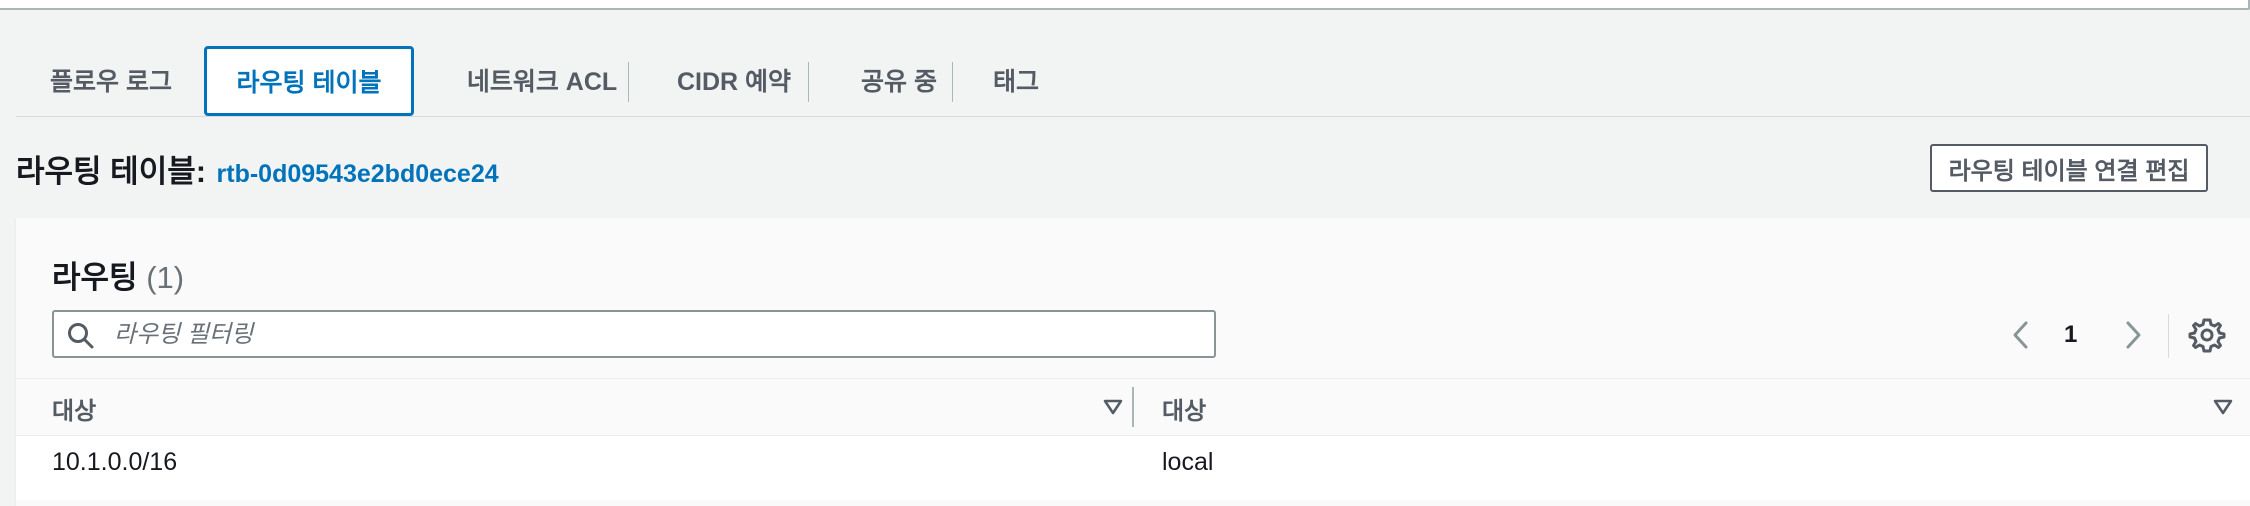 This screenshot has height=506, width=2250. I want to click on route-filter-input, so click(659, 335).